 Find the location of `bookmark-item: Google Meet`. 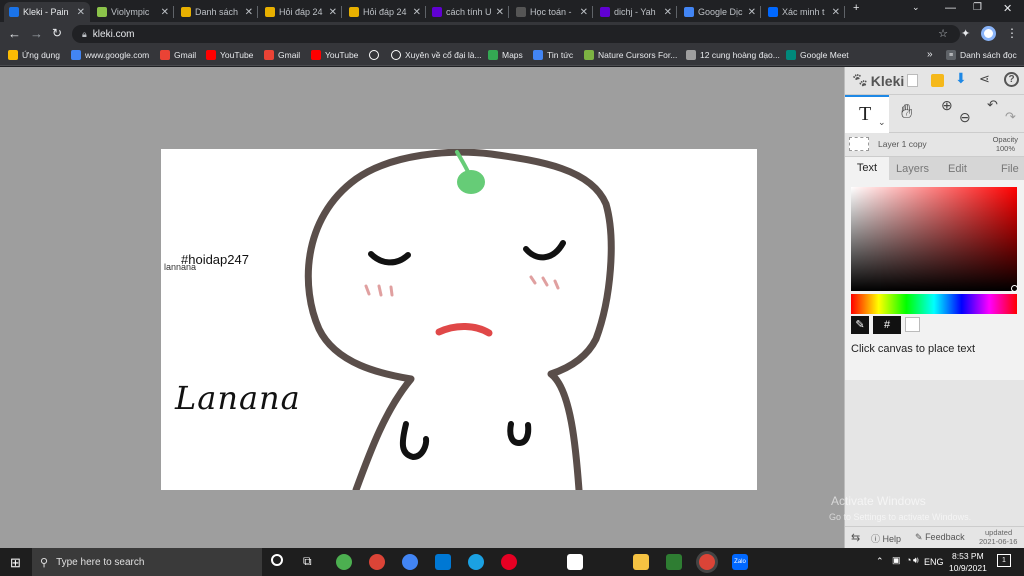

bookmark-item: Google Meet is located at coordinates (817, 55).